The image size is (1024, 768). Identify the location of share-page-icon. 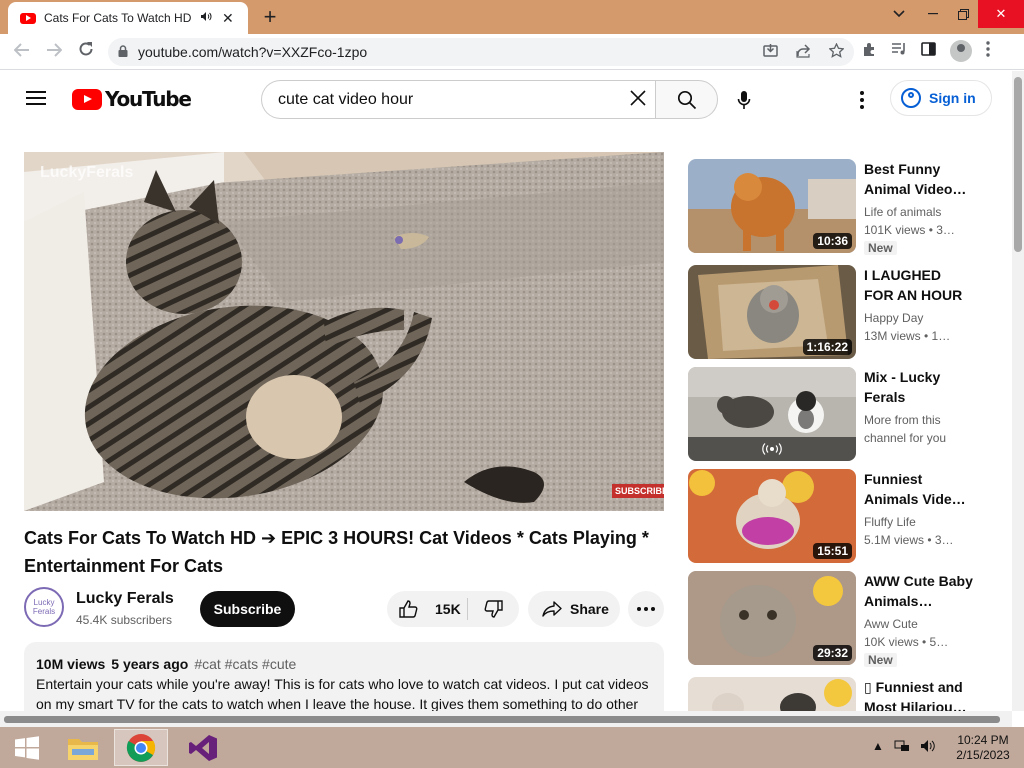
(803, 52).